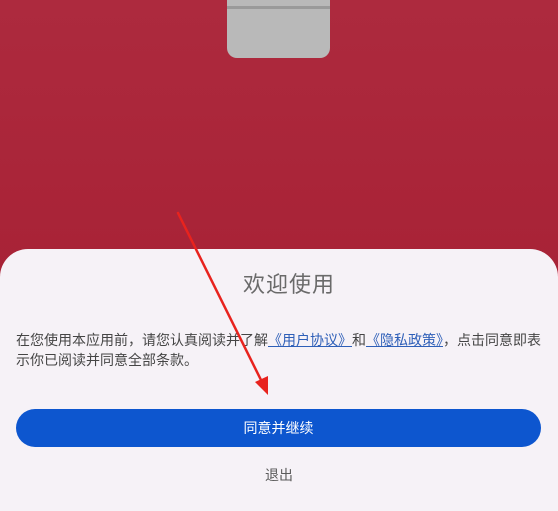 The width and height of the screenshot is (558, 511). Describe the element at coordinates (278, 29) in the screenshot. I see `app-logo-icon` at that location.